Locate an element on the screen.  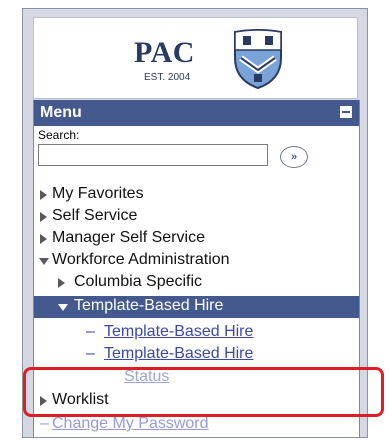
menu-header: Menu is located at coordinates (196, 113).